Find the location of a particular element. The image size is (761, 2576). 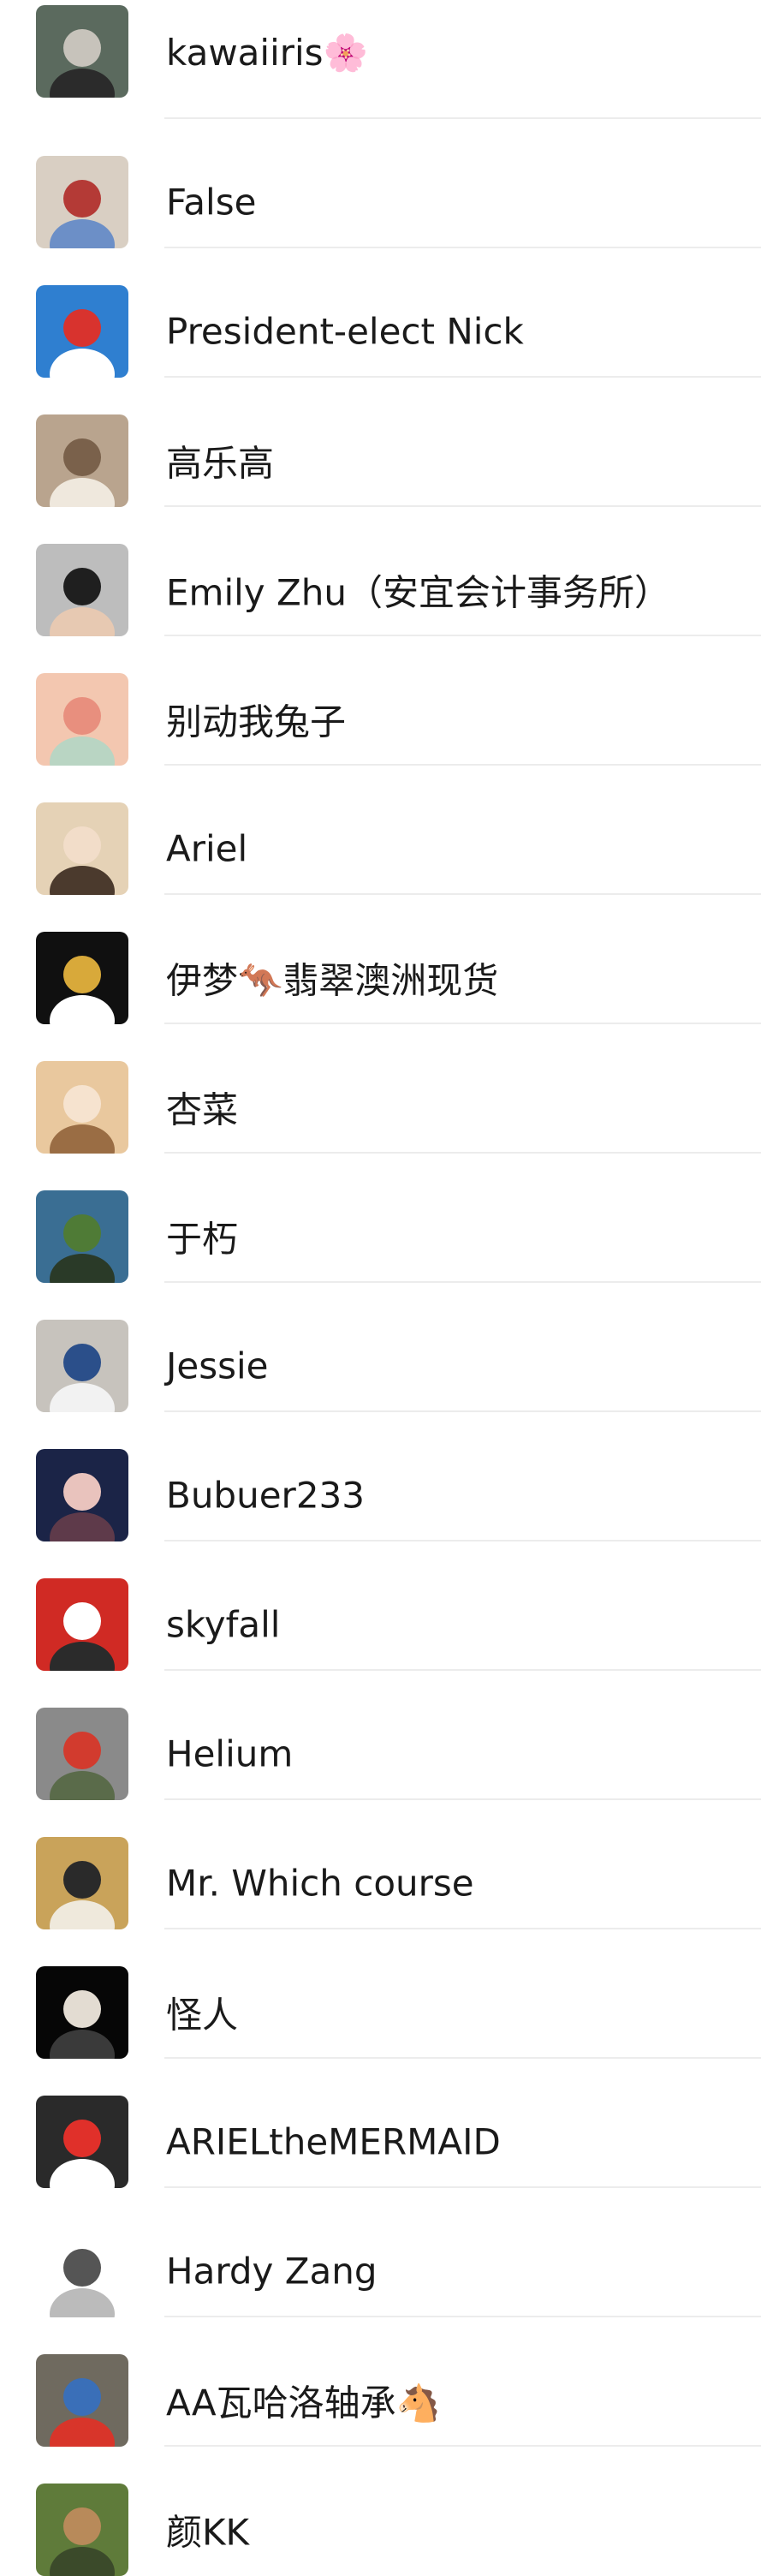

dogs-photo-avatar is located at coordinates (82, 460).